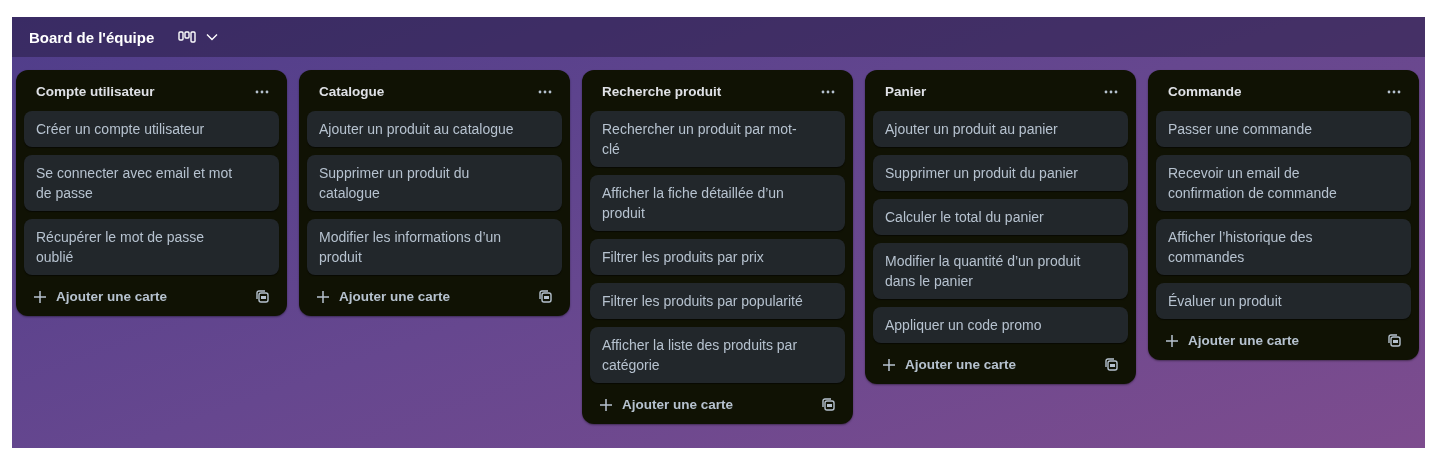  Describe the element at coordinates (717, 301) in the screenshot. I see `task-card: Filtrer les produits par popularité` at that location.